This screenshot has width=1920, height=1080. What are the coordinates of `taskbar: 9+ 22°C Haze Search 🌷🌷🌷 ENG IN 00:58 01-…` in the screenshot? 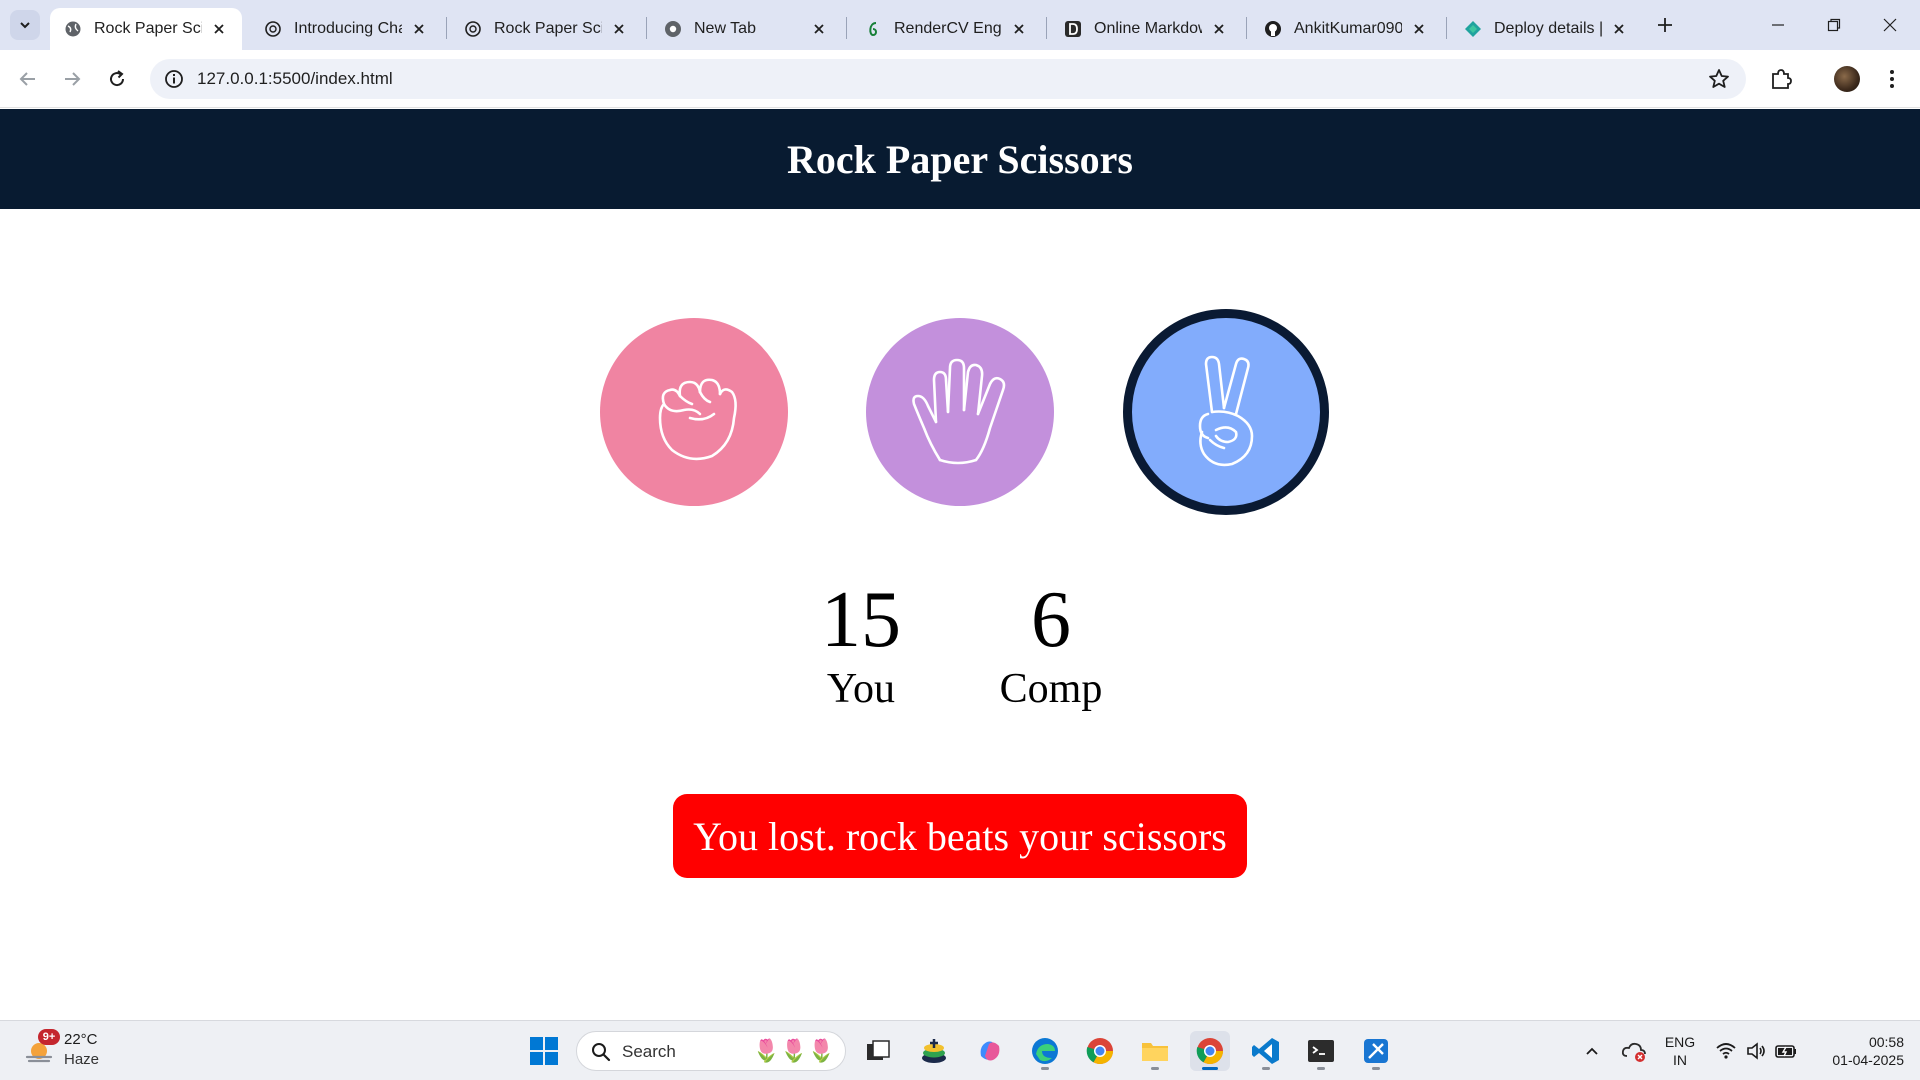 It's located at (960, 1050).